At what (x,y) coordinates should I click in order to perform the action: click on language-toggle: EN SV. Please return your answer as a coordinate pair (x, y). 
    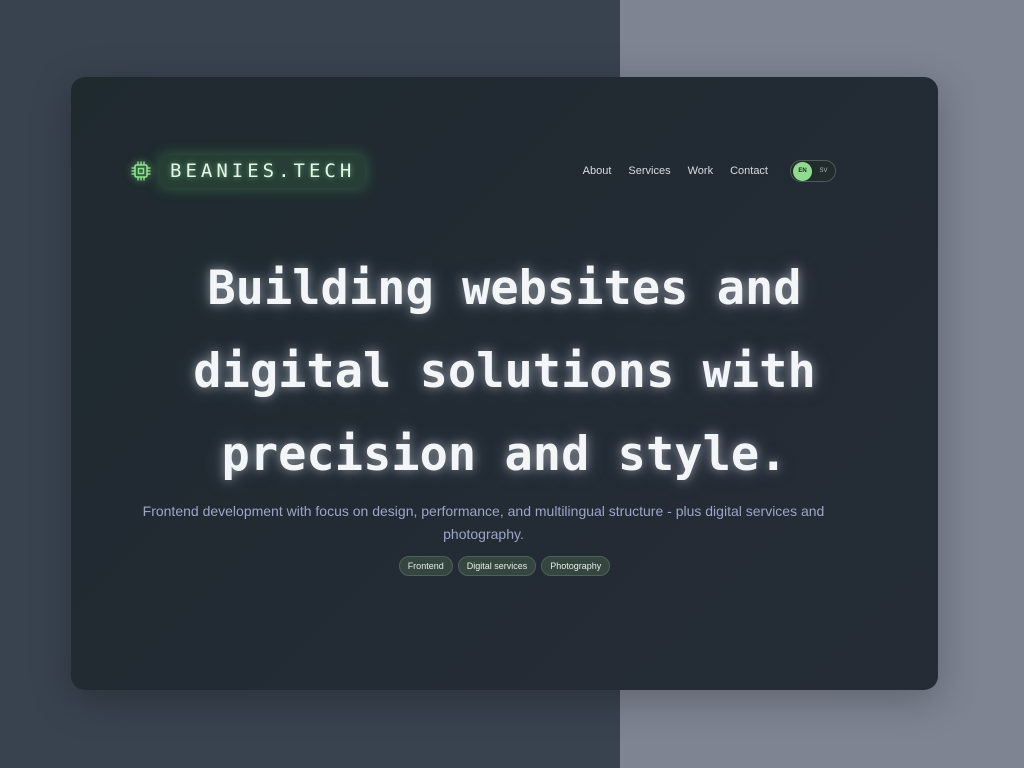
    Looking at the image, I should click on (813, 171).